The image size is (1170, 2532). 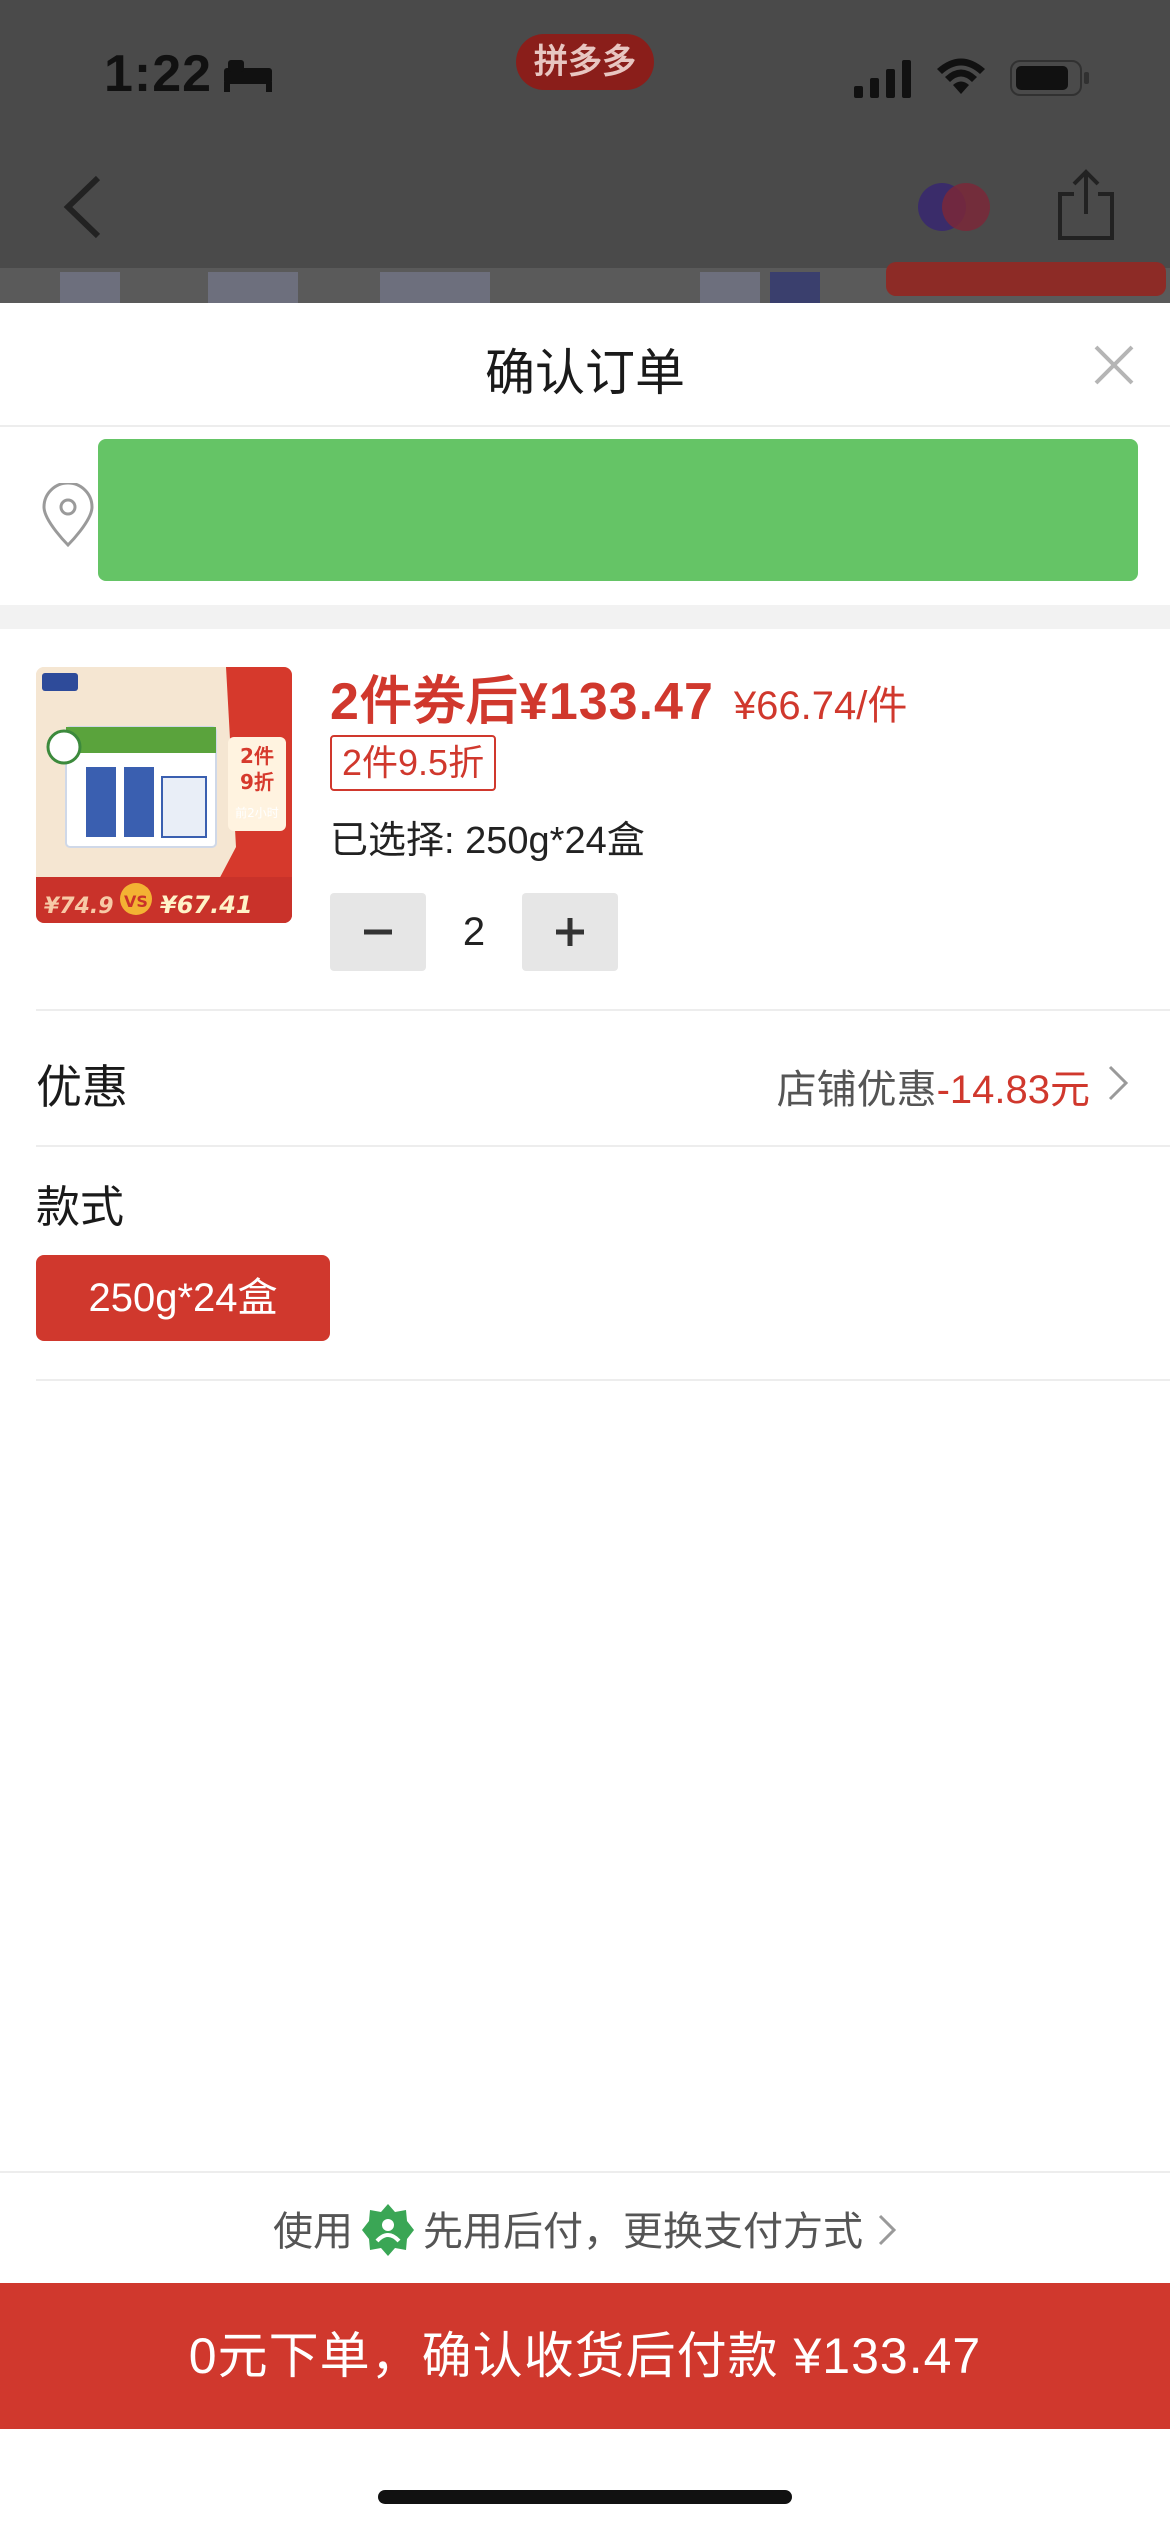 I want to click on thumb-badge-line2: 9折, so click(x=257, y=782).